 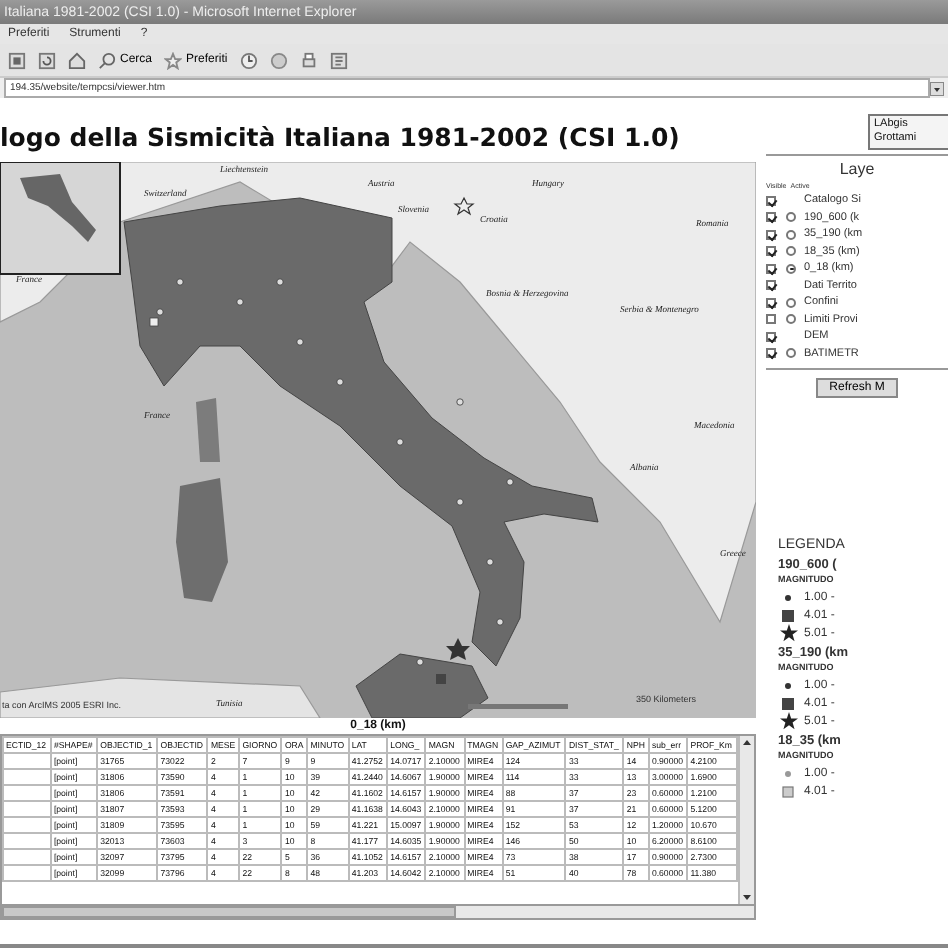 I want to click on overview-map, so click(x=60, y=218).